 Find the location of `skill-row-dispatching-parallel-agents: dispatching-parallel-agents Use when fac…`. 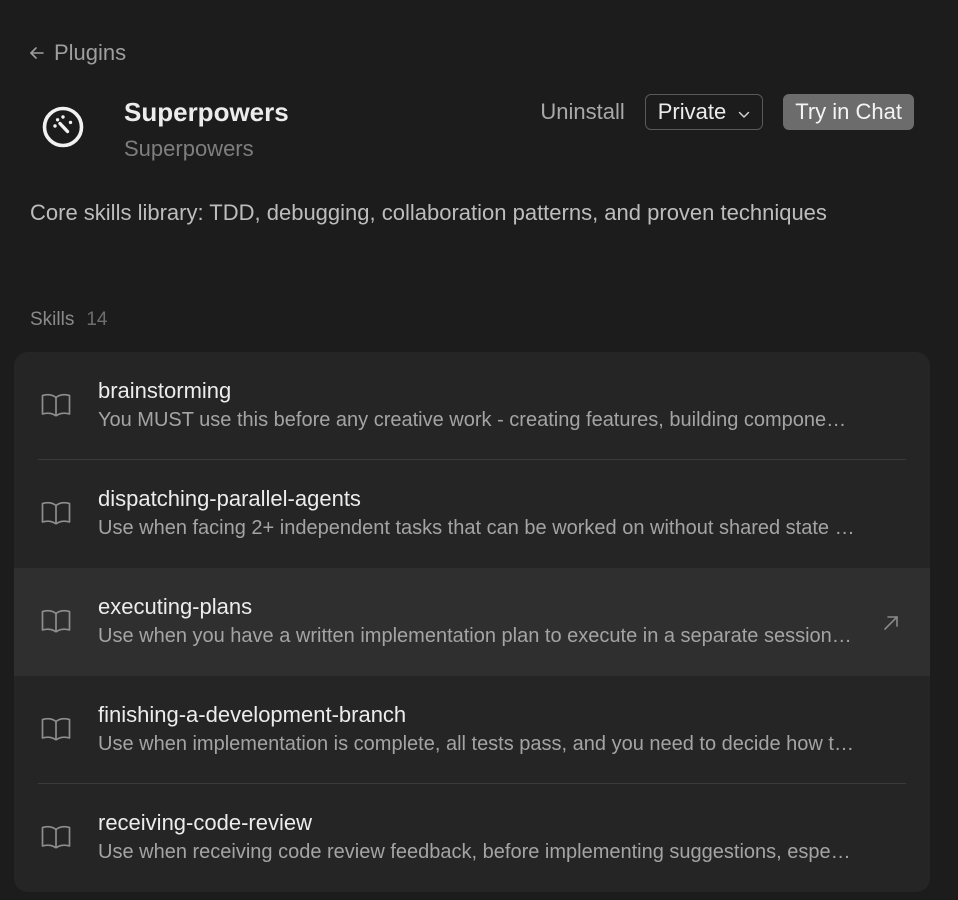

skill-row-dispatching-parallel-agents: dispatching-parallel-agents Use when fac… is located at coordinates (472, 514).